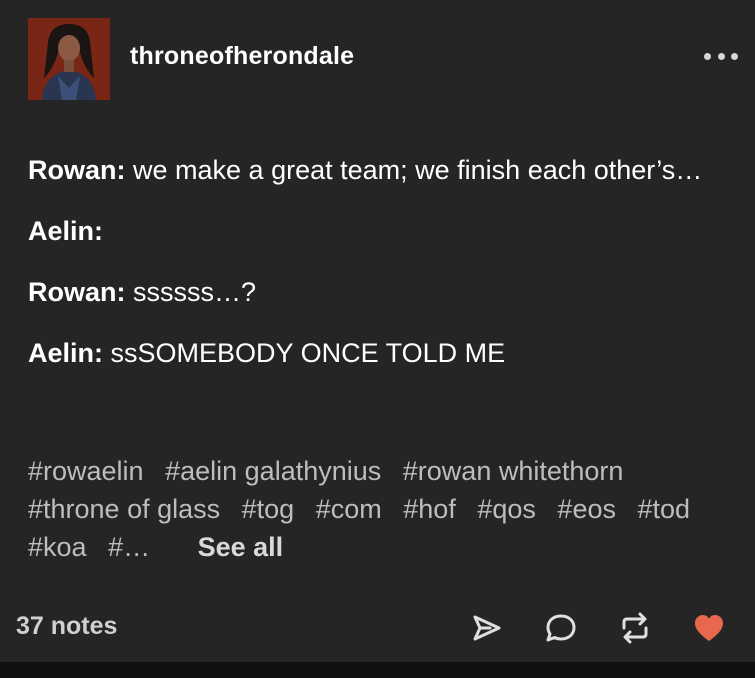  Describe the element at coordinates (373, 231) in the screenshot. I see `dialogue-line: Aelin:` at that location.